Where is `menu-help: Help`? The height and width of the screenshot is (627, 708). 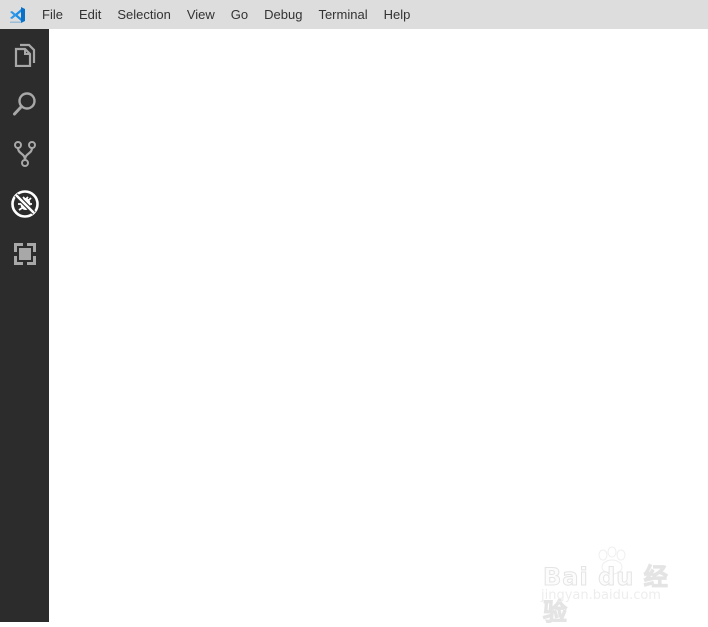 menu-help: Help is located at coordinates (397, 14).